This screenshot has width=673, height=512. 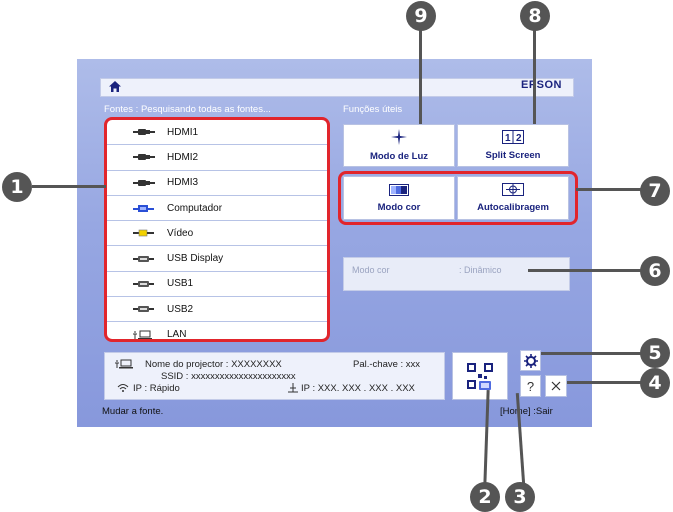 I want to click on settings-button, so click(x=530, y=360).